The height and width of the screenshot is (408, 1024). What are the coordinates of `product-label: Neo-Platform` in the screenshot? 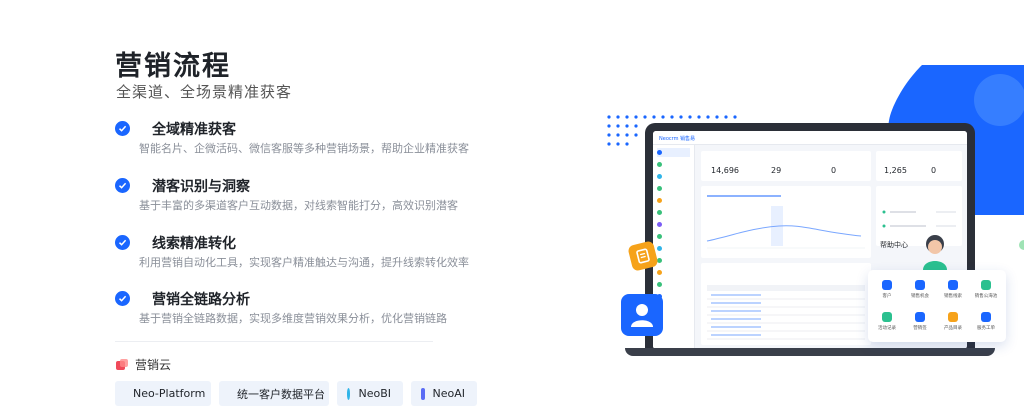 It's located at (169, 393).